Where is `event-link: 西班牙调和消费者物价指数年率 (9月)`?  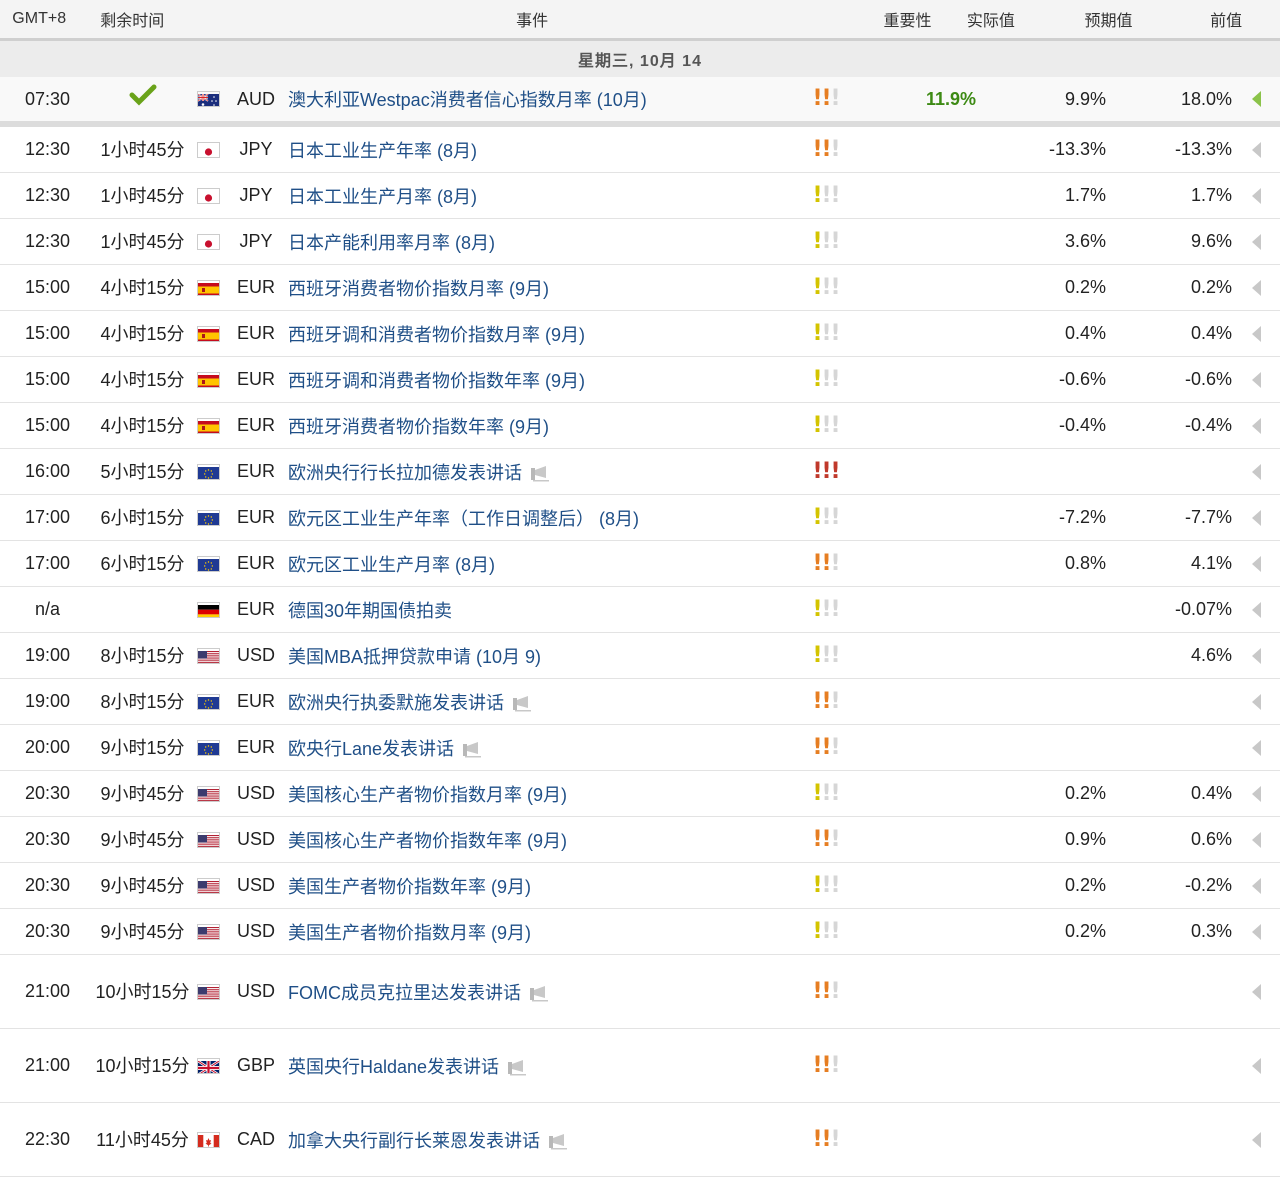 event-link: 西班牙调和消费者物价指数年率 (9月) is located at coordinates (541, 380).